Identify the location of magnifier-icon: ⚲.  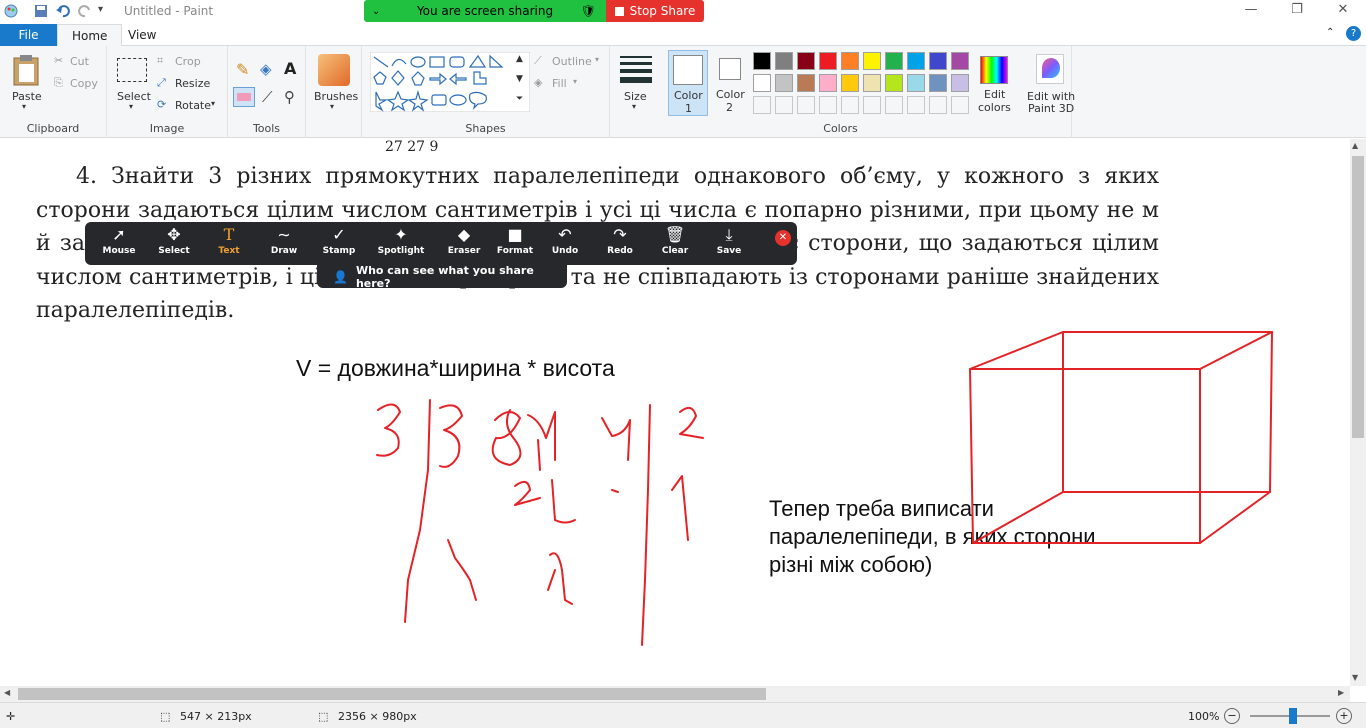
(289, 97).